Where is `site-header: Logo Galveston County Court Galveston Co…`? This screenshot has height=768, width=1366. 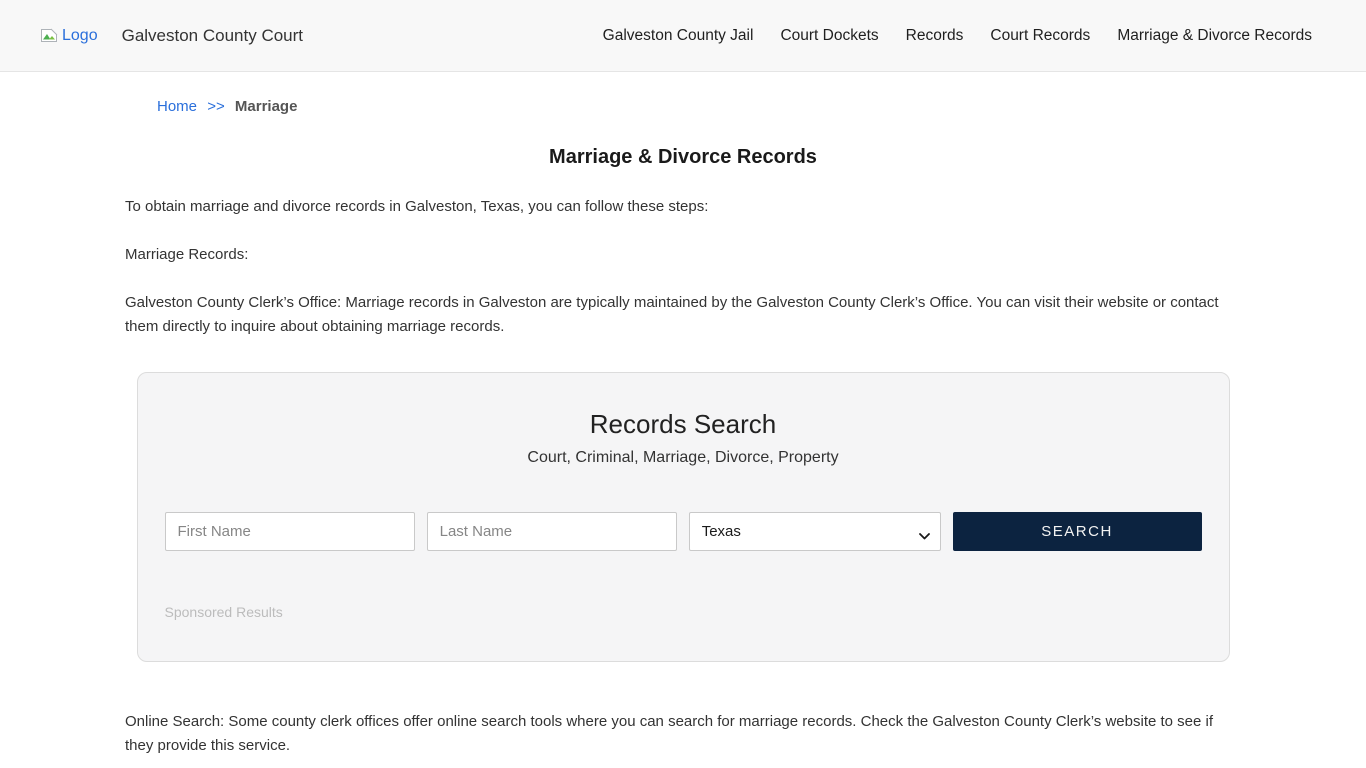 site-header: Logo Galveston County Court Galveston Co… is located at coordinates (683, 36).